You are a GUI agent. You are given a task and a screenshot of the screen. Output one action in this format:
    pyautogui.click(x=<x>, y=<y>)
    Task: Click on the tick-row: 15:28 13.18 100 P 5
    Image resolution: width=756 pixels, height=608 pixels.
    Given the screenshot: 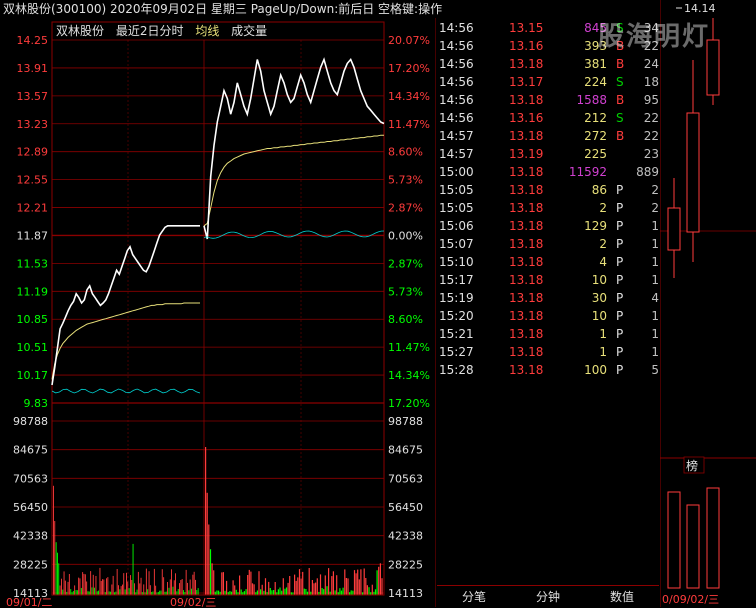 What is the action you would take?
    pyautogui.click(x=548, y=370)
    